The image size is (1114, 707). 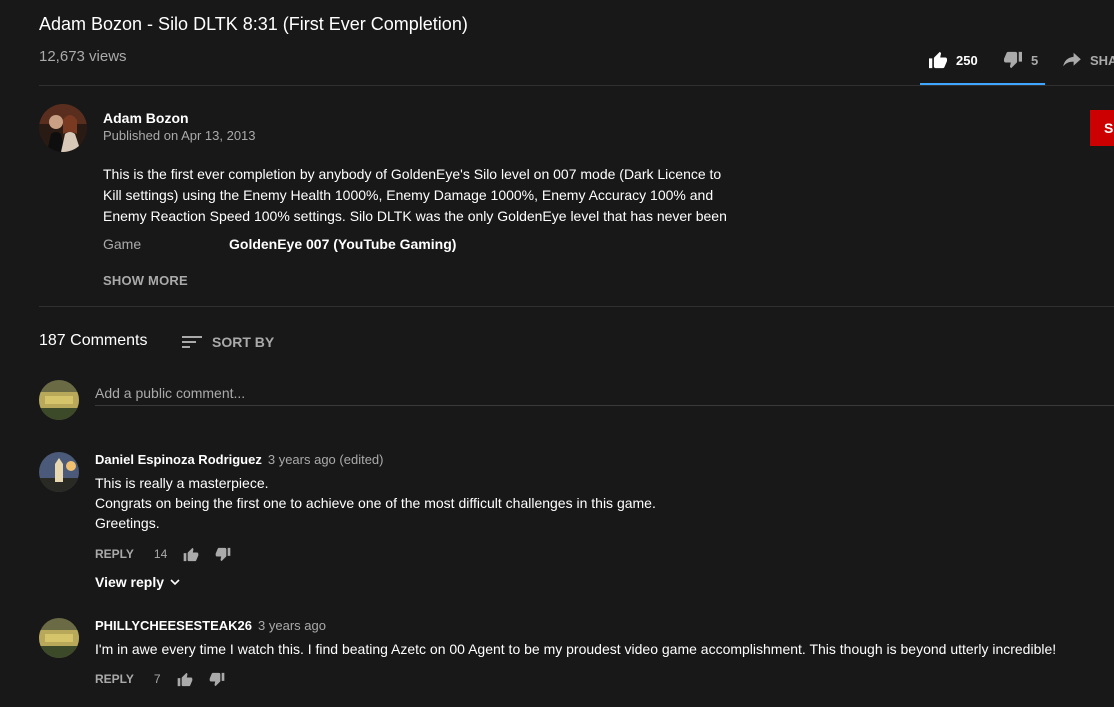 I want to click on game-link: GoldenEye 007 (YouTube Gaming), so click(x=342, y=244).